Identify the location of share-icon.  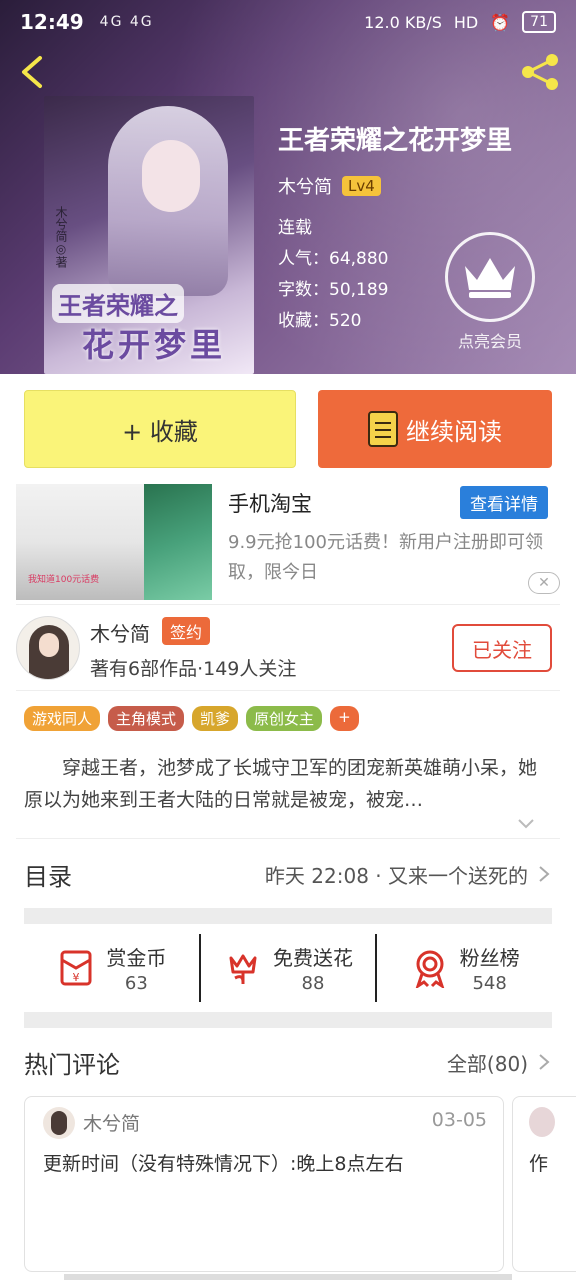
(540, 72).